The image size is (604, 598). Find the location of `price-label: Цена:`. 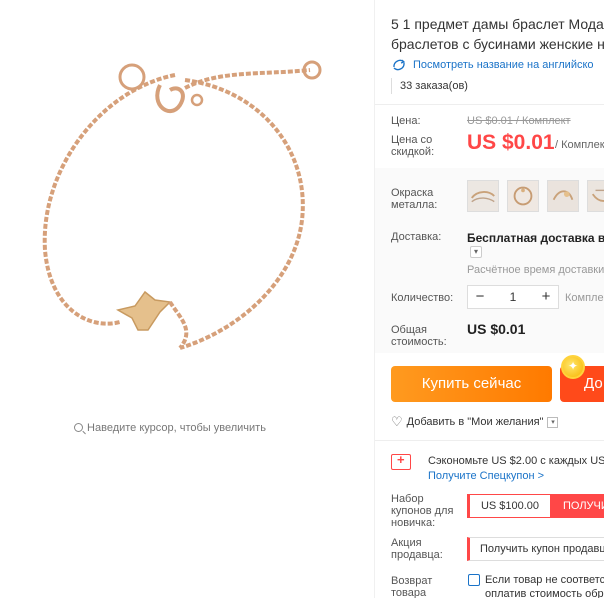

price-label: Цена: is located at coordinates (406, 121).